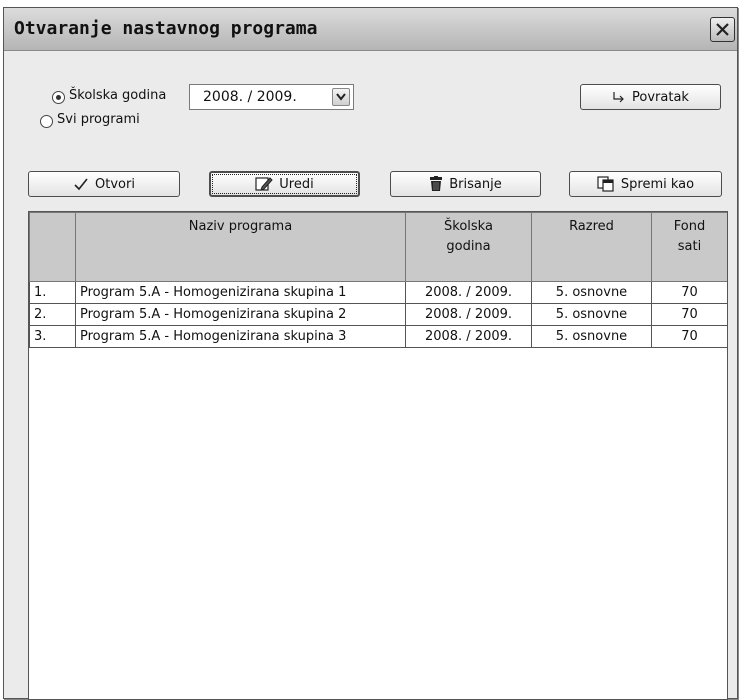  What do you see at coordinates (46, 121) in the screenshot?
I see `all-programs-radio` at bounding box center [46, 121].